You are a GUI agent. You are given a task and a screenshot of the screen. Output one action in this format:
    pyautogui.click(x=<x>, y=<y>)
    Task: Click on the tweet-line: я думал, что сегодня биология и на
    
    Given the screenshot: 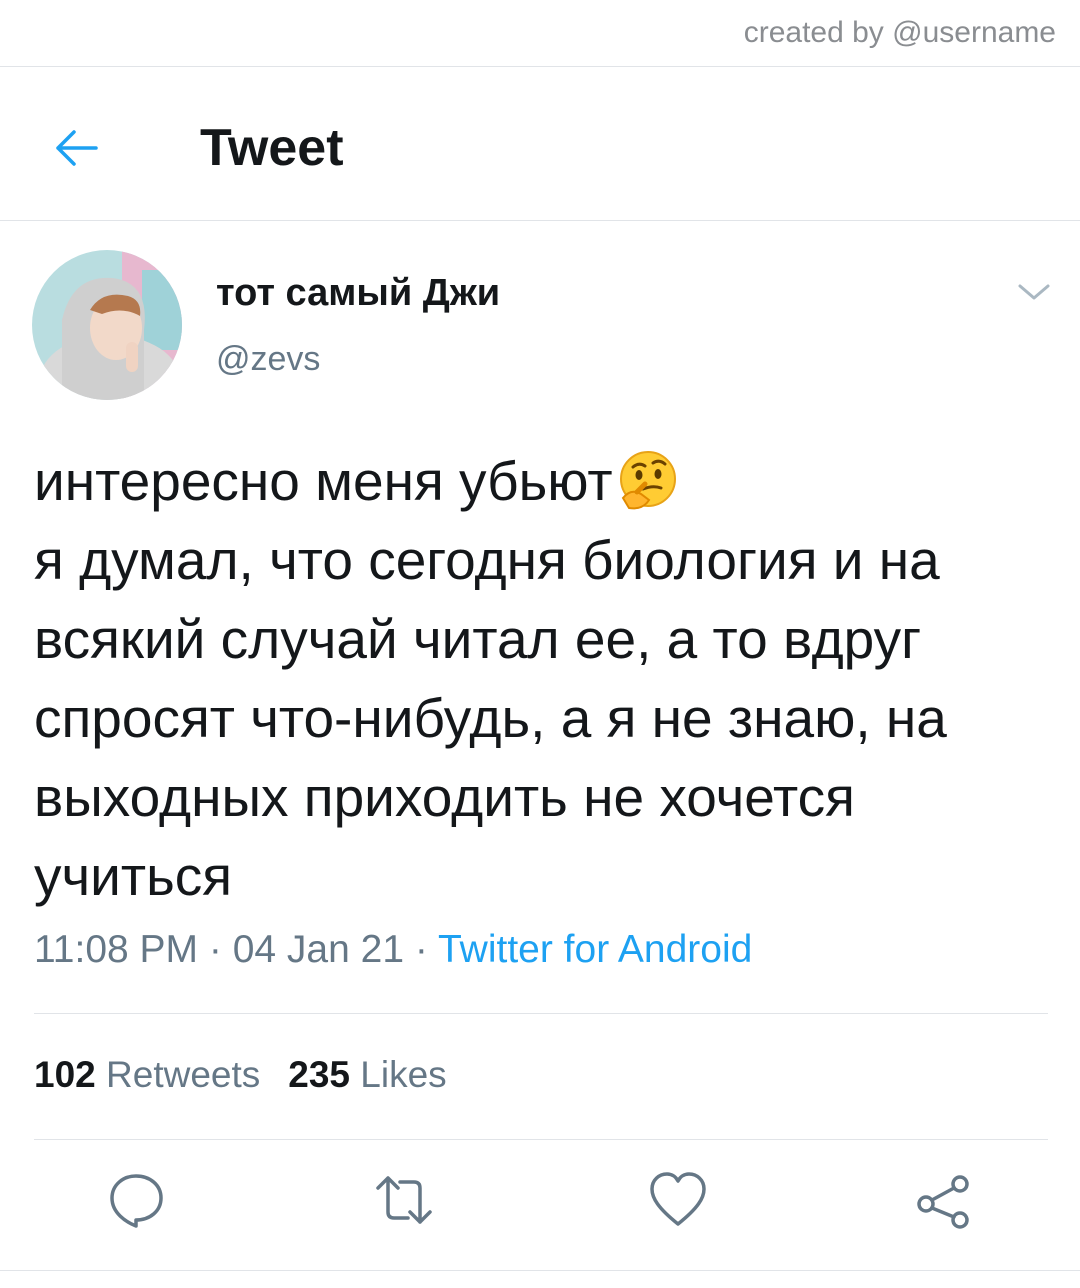 What is the action you would take?
    pyautogui.click(x=487, y=560)
    